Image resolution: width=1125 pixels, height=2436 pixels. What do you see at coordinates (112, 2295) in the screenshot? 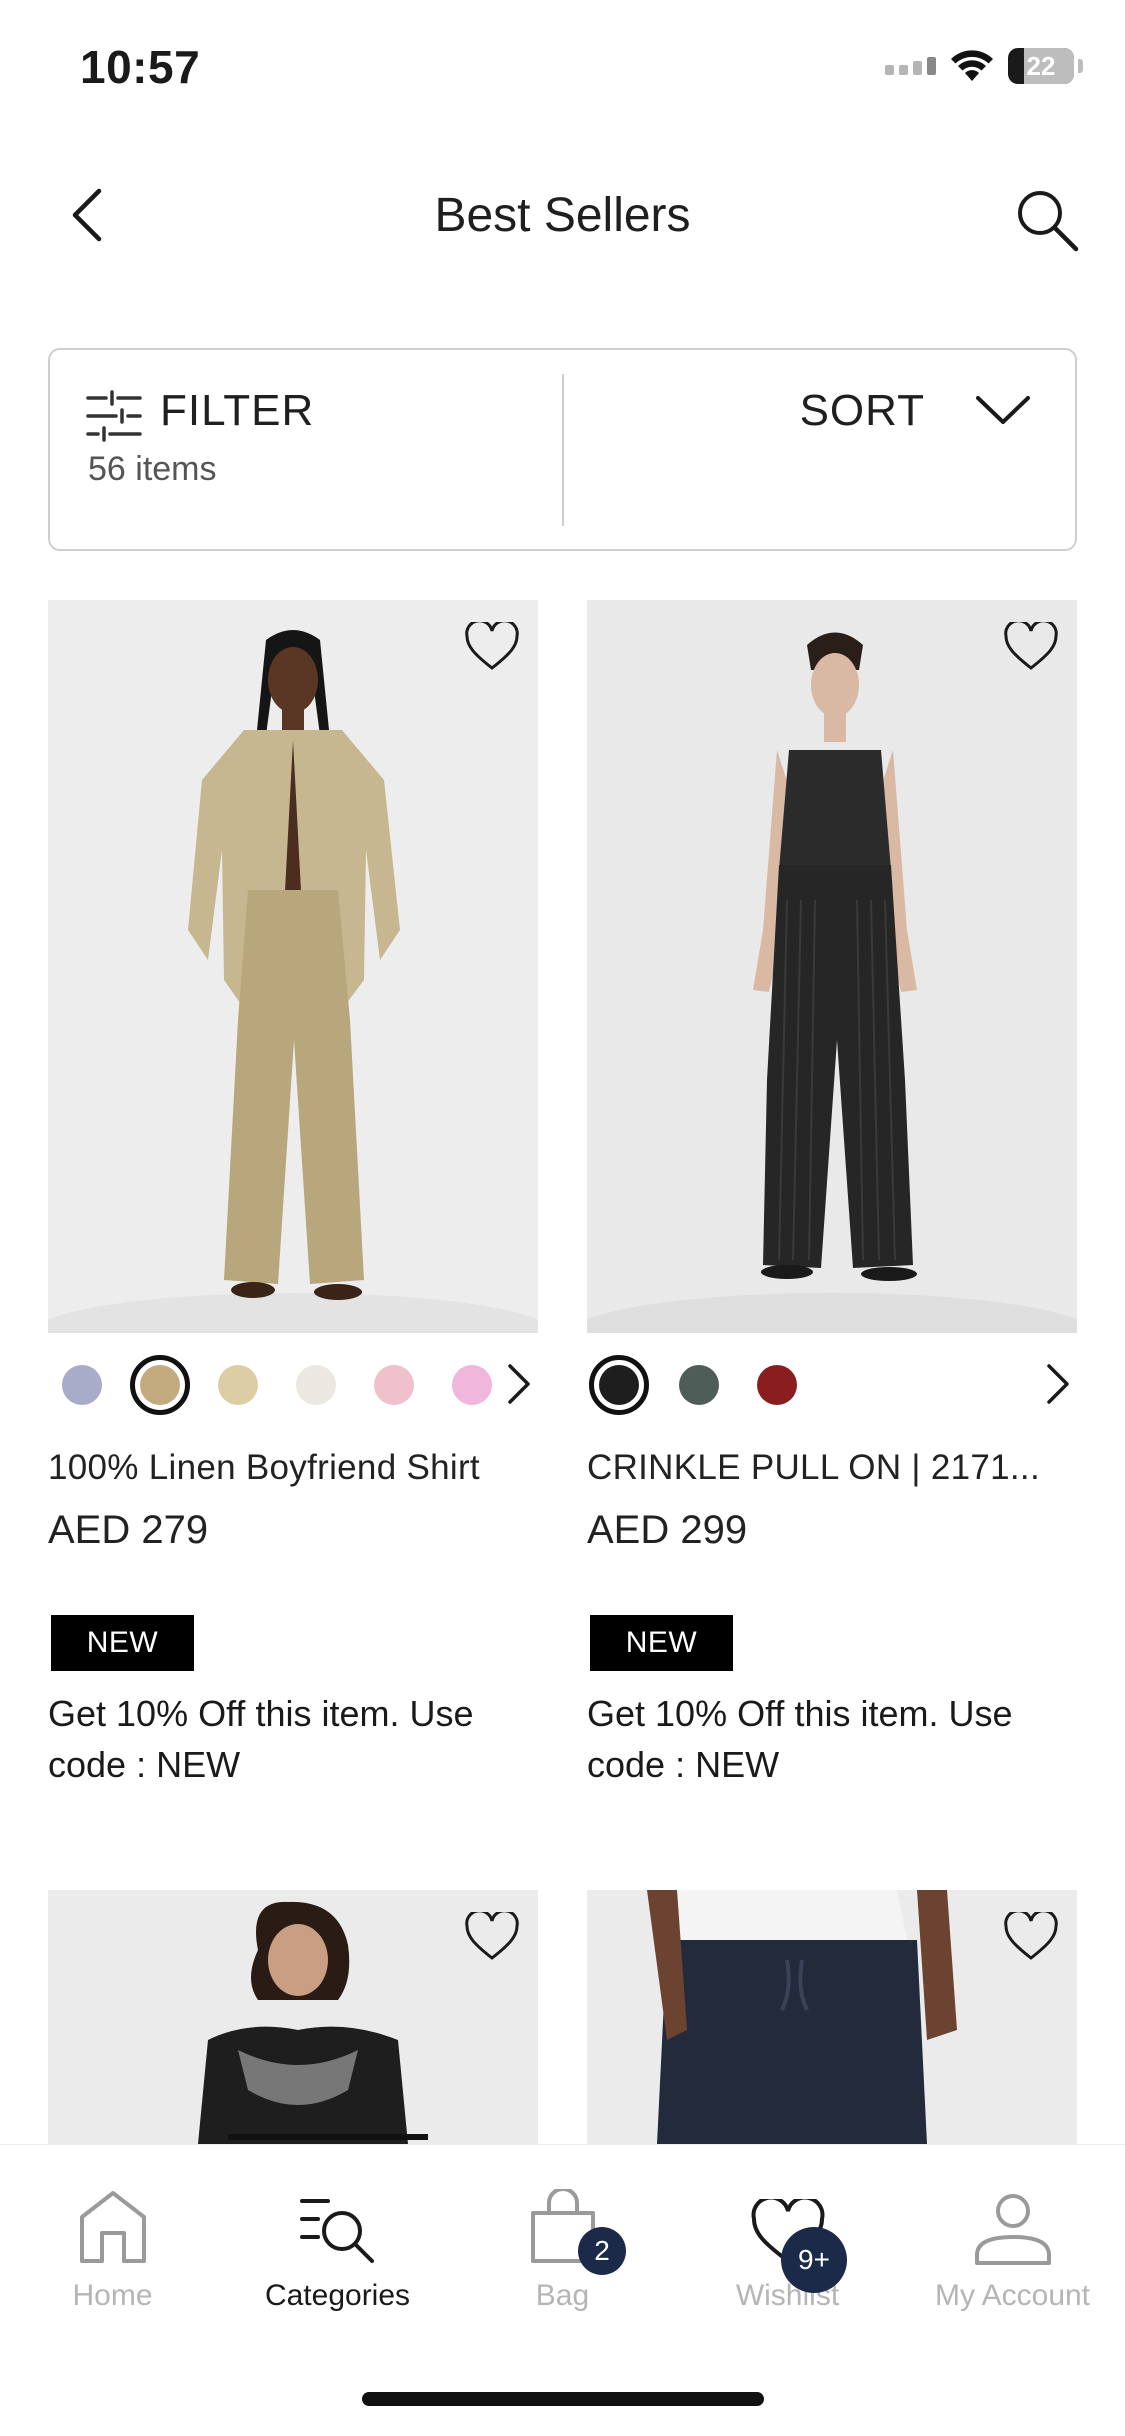
I see `tab-label: Home` at bounding box center [112, 2295].